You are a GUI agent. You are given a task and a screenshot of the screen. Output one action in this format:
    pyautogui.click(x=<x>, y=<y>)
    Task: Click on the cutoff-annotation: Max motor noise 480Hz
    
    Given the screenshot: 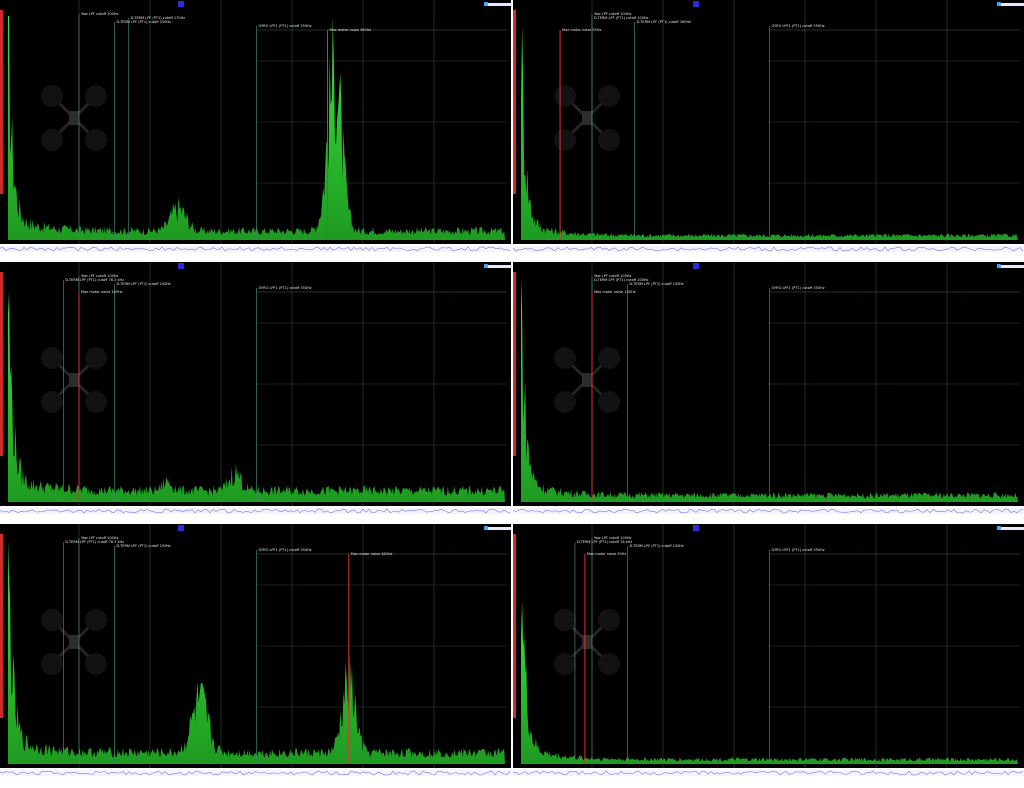 What is the action you would take?
    pyautogui.click(x=371, y=554)
    